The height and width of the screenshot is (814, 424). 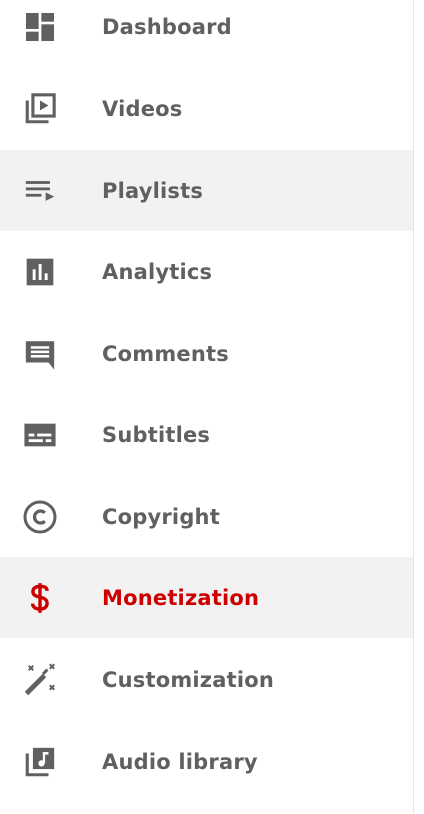 What do you see at coordinates (142, 108) in the screenshot?
I see `sidebar-item-label: Videos` at bounding box center [142, 108].